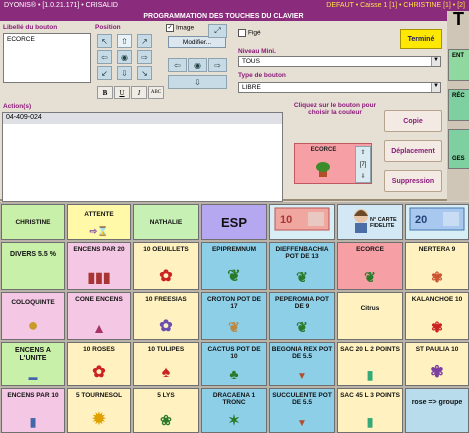  What do you see at coordinates (104, 41) in the screenshot?
I see `position-top-left-button: ↖` at bounding box center [104, 41].